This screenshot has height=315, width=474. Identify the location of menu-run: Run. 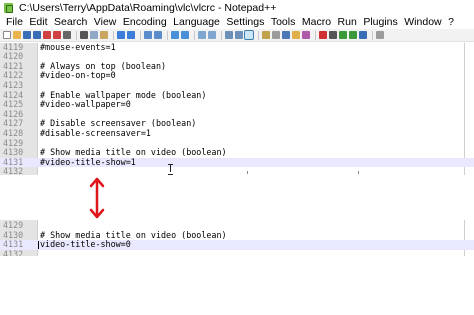
(347, 22).